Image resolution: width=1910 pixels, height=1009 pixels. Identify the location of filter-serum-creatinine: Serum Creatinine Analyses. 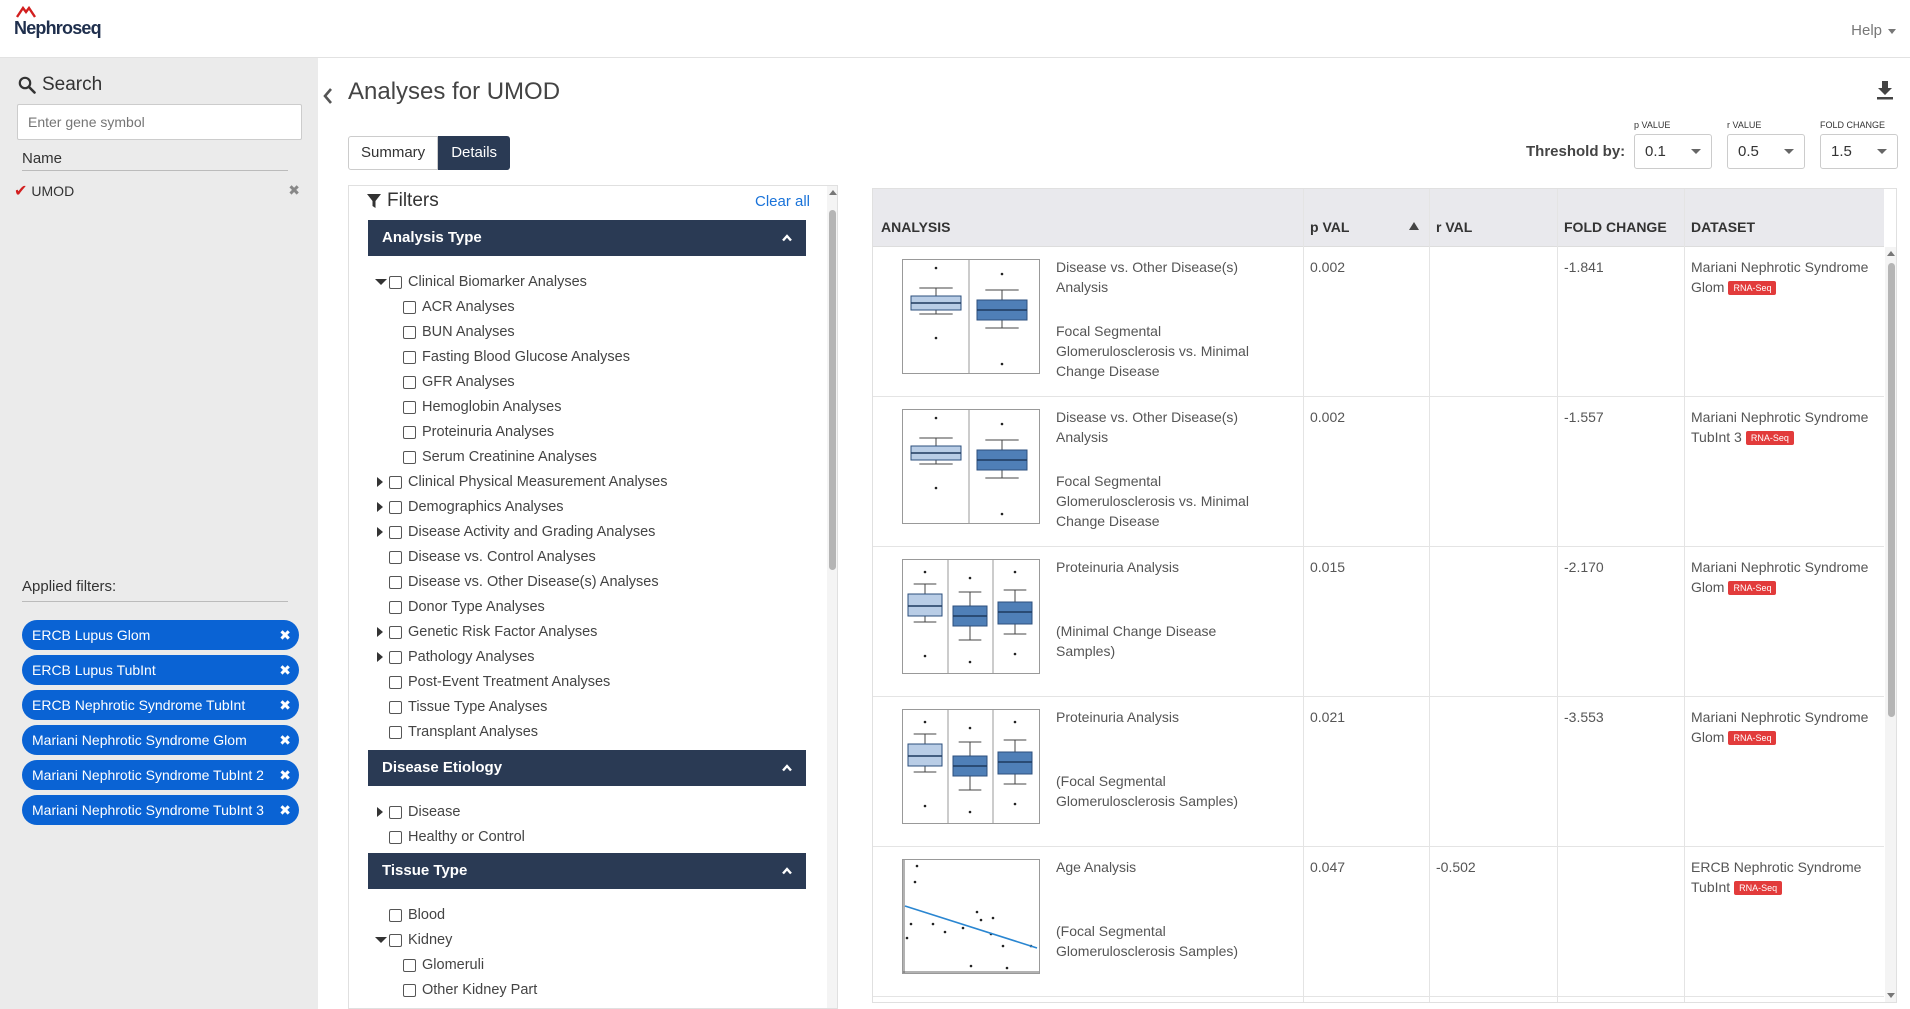
(500, 457).